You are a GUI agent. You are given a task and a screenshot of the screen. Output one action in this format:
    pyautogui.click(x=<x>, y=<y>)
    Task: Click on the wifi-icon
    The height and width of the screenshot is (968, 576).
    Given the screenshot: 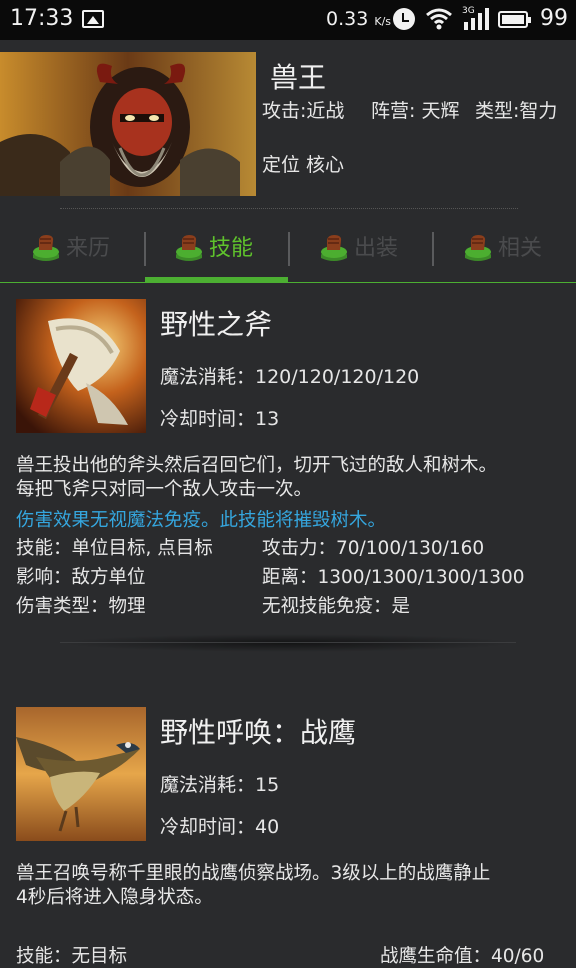 What is the action you would take?
    pyautogui.click(x=439, y=19)
    